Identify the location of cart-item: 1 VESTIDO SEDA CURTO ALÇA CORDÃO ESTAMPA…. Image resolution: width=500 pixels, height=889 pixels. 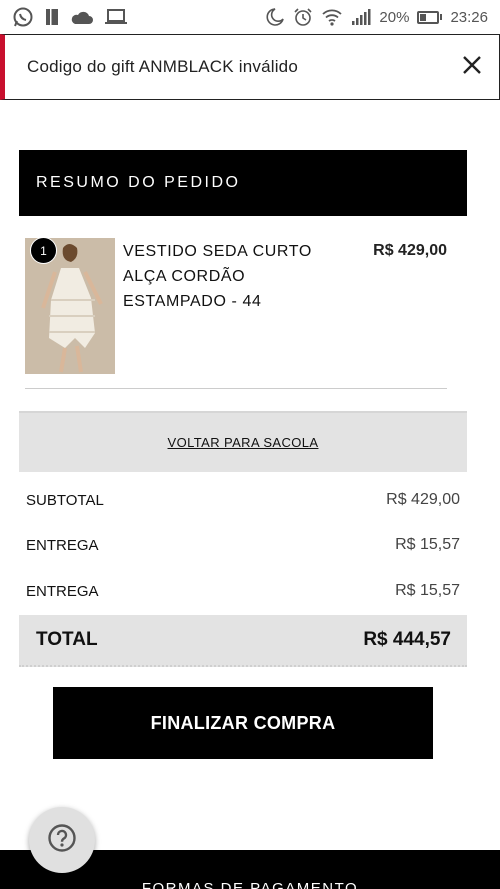
(236, 306).